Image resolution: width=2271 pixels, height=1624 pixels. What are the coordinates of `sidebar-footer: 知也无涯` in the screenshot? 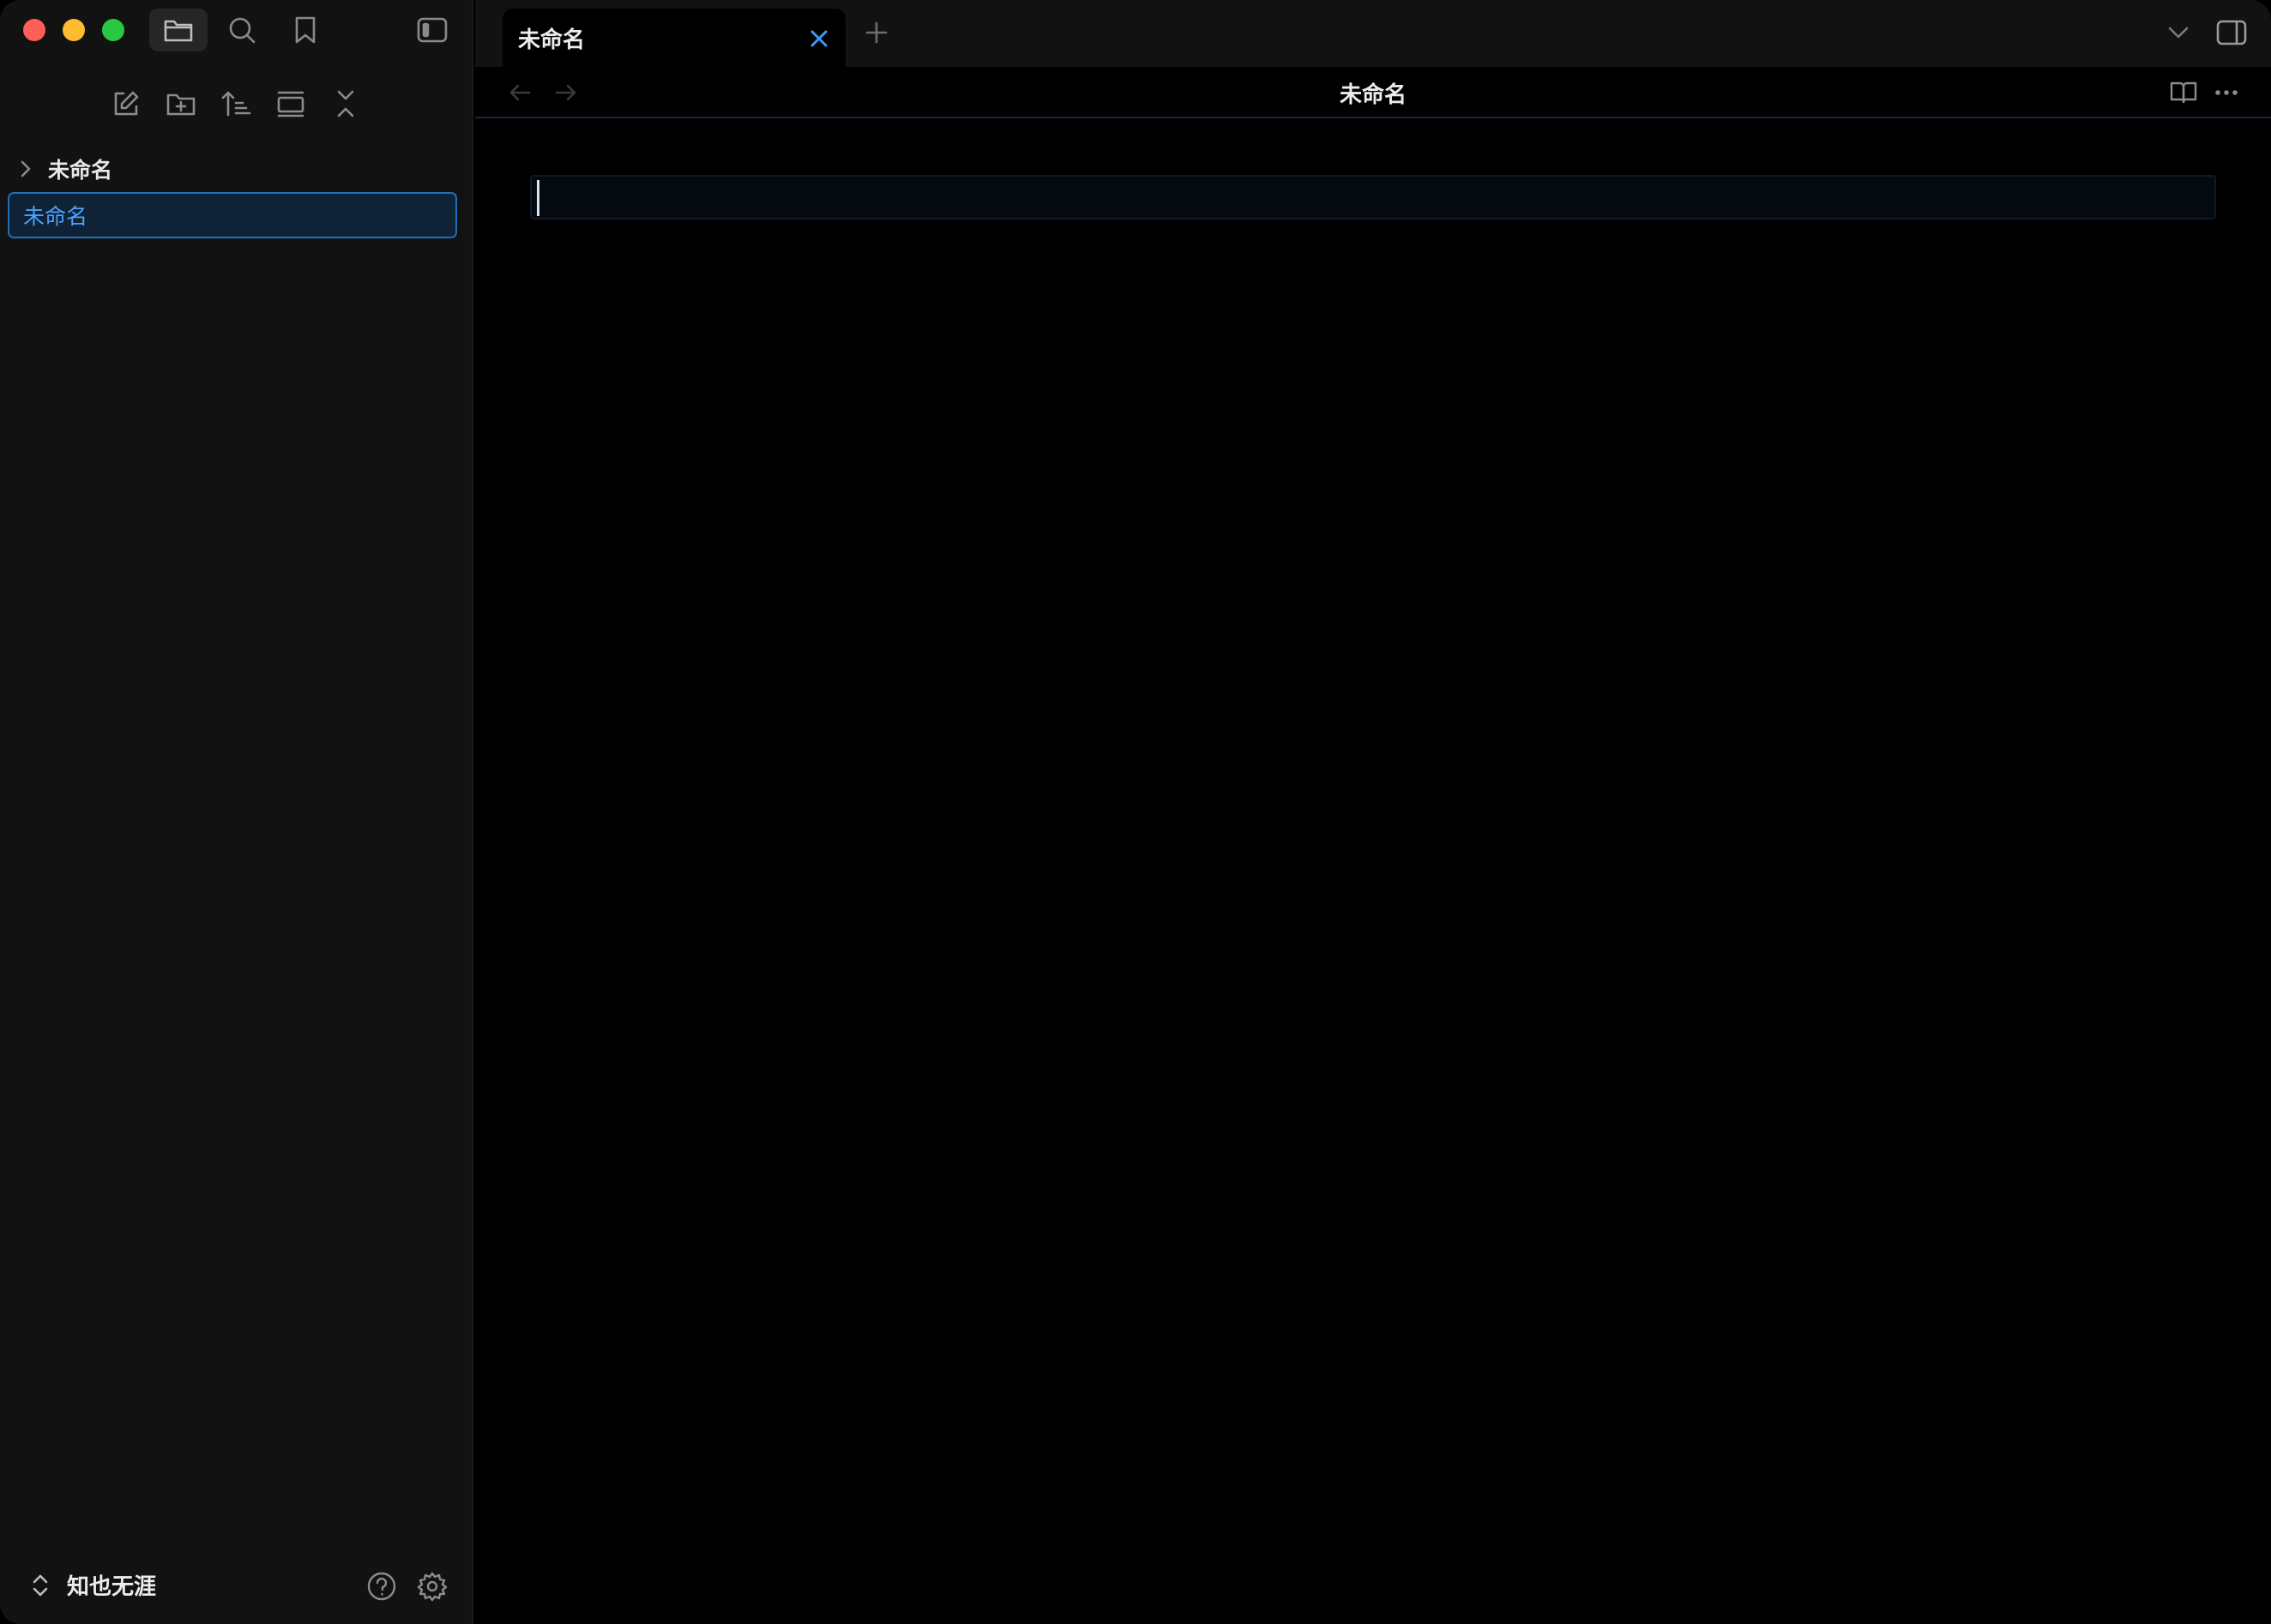 It's located at (236, 1585).